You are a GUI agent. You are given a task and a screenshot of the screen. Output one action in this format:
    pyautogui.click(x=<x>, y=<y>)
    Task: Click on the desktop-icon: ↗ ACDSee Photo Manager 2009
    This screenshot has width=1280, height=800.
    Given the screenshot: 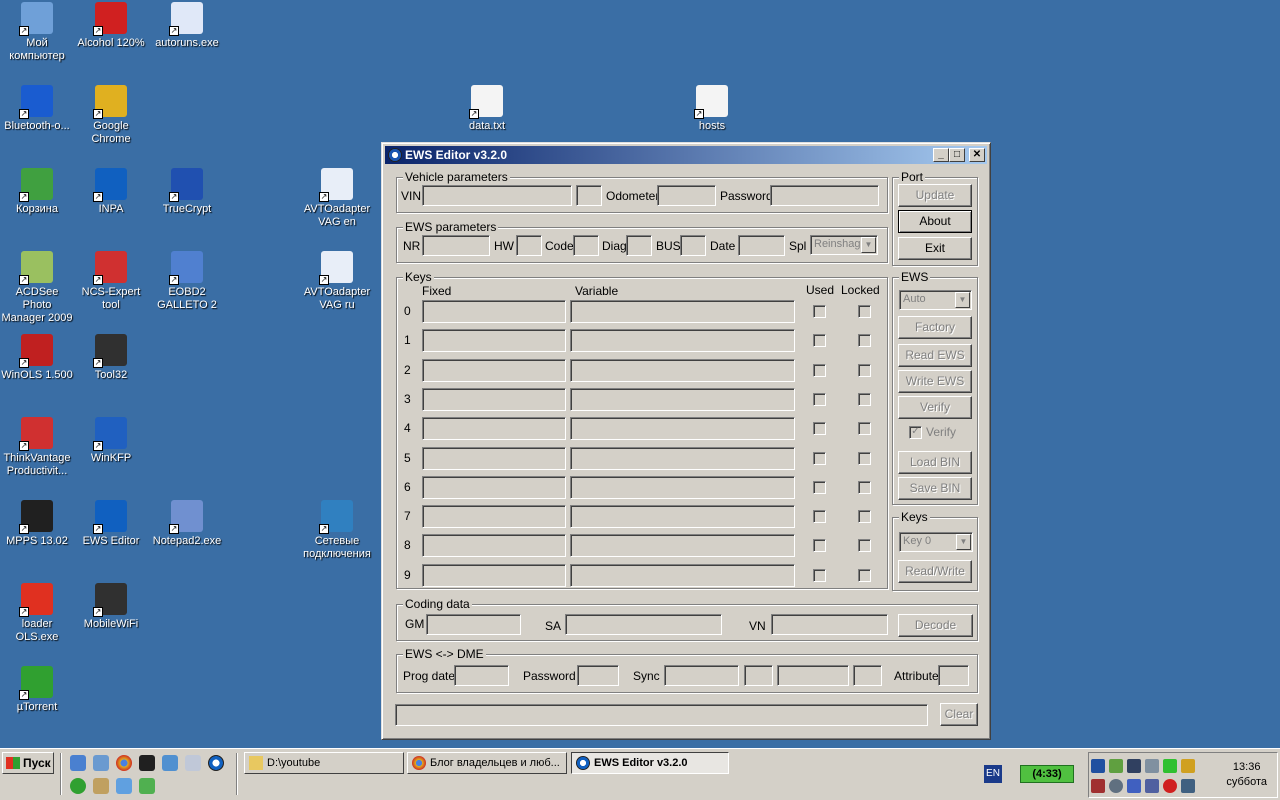 What is the action you would take?
    pyautogui.click(x=37, y=288)
    